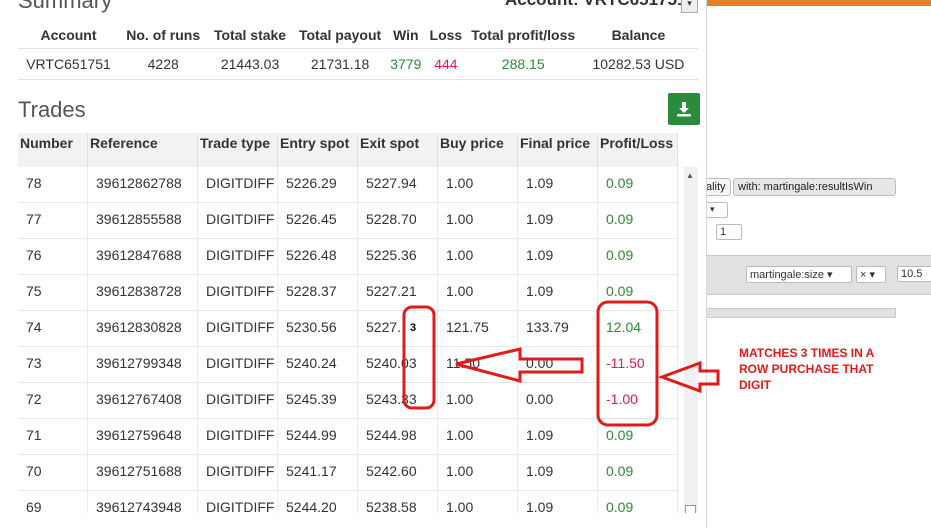 Image resolution: width=931 pixels, height=528 pixels. Describe the element at coordinates (729, 232) in the screenshot. I see `block-number-input: 1` at that location.